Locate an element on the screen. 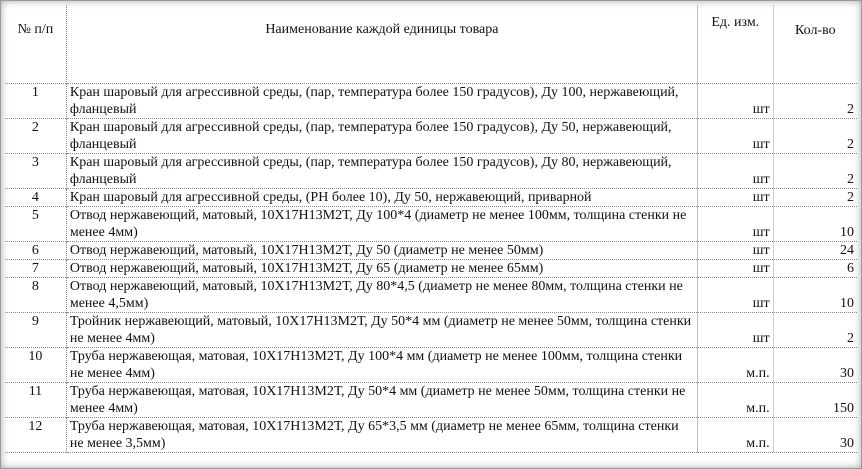 The height and width of the screenshot is (469, 862). cell-number: 3 is located at coordinates (35, 170).